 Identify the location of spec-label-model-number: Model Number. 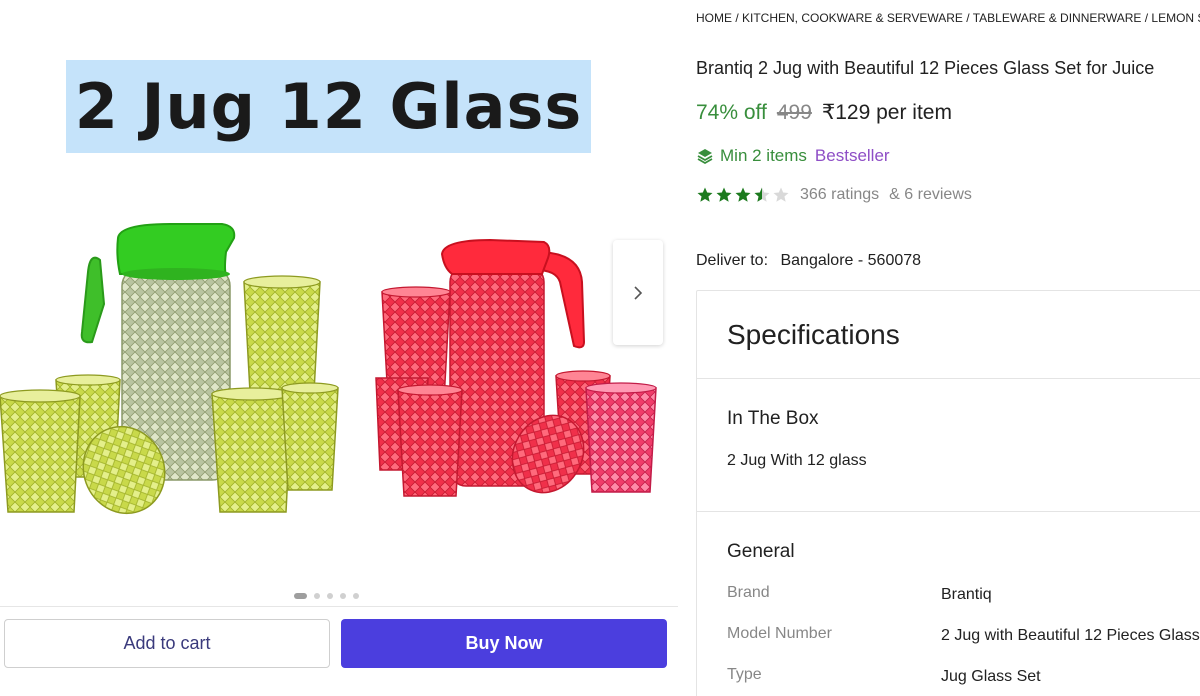
(779, 633).